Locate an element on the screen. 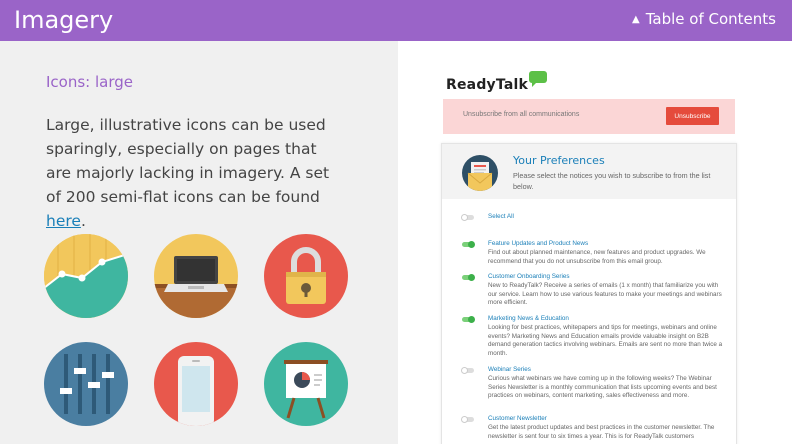 This screenshot has height=444, width=792. table-of-contents-link: ▲ Table of Contents is located at coordinates (704, 19).